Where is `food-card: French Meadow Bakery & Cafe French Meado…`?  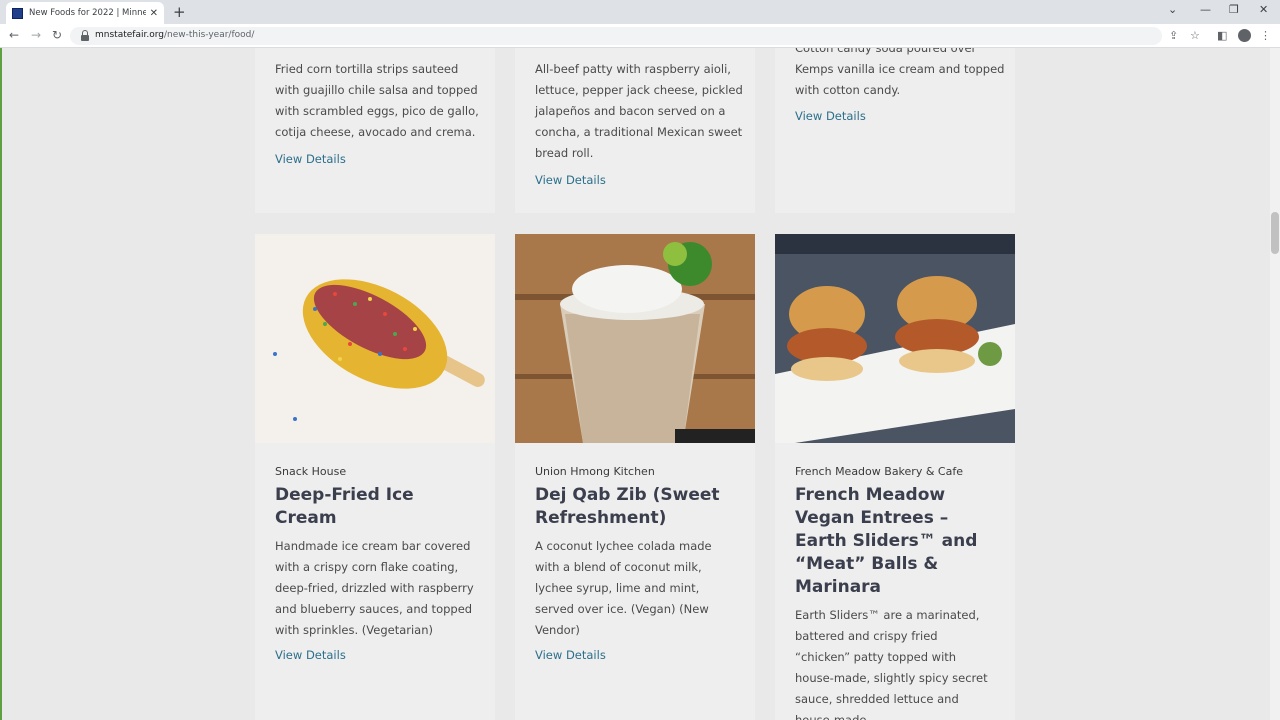 food-card: French Meadow Bakery & Cafe French Meado… is located at coordinates (895, 477).